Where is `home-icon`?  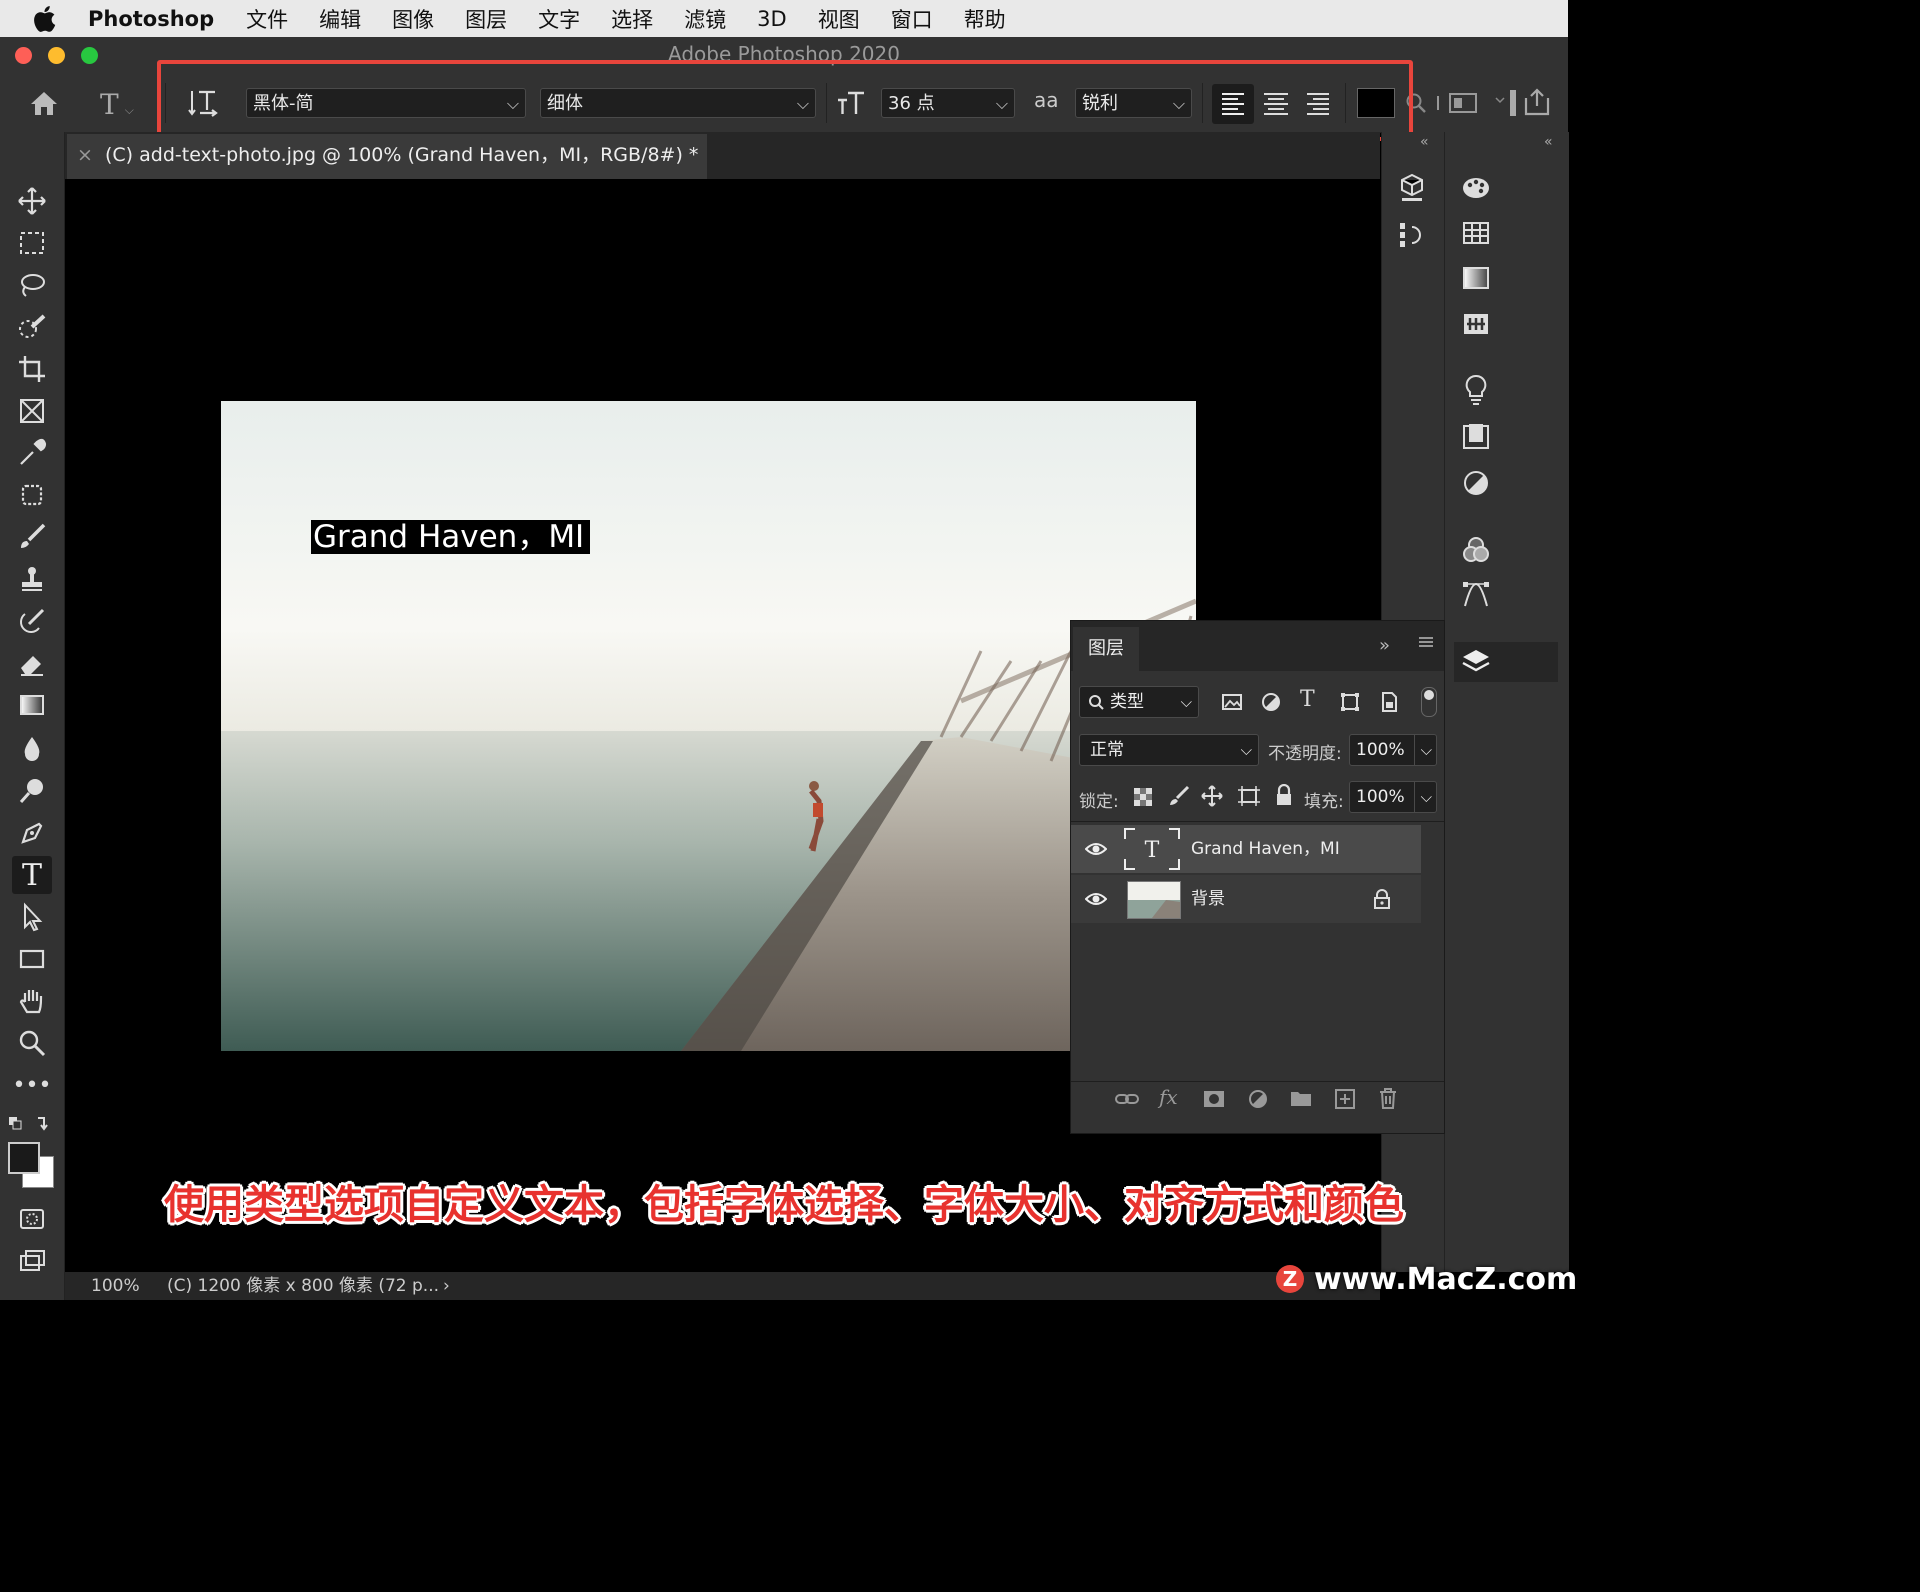
home-icon is located at coordinates (44, 103).